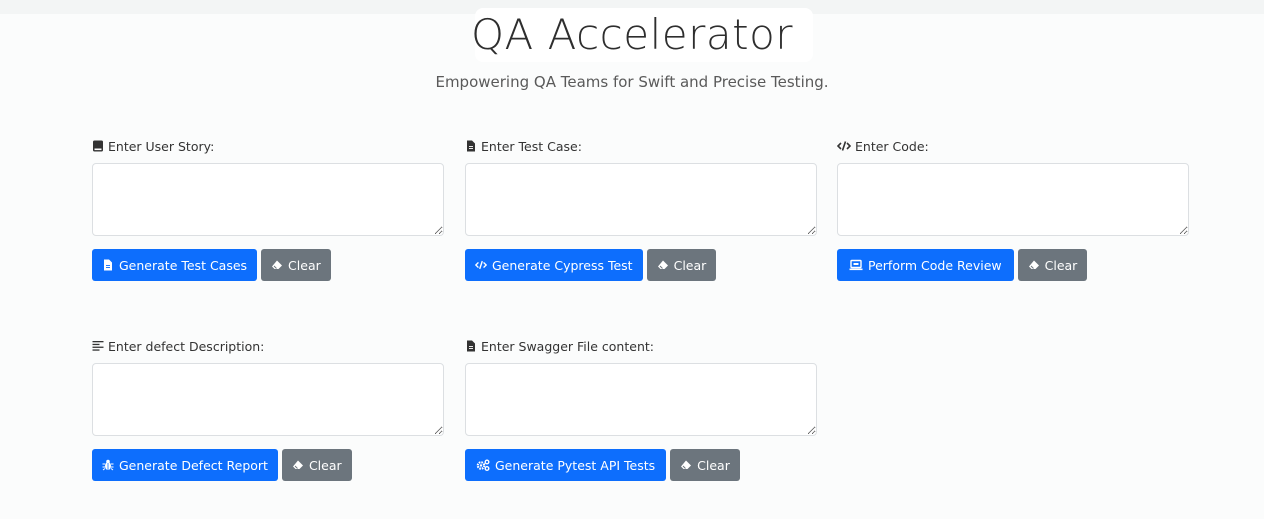 This screenshot has height=519, width=1264. I want to click on user-story-label-text: Enter User Story:, so click(161, 146).